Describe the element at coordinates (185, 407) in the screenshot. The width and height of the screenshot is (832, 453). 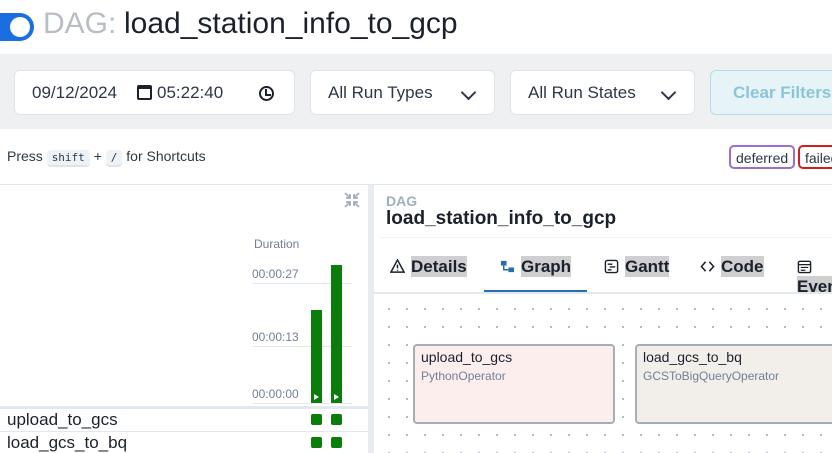
I see `grid-split` at that location.